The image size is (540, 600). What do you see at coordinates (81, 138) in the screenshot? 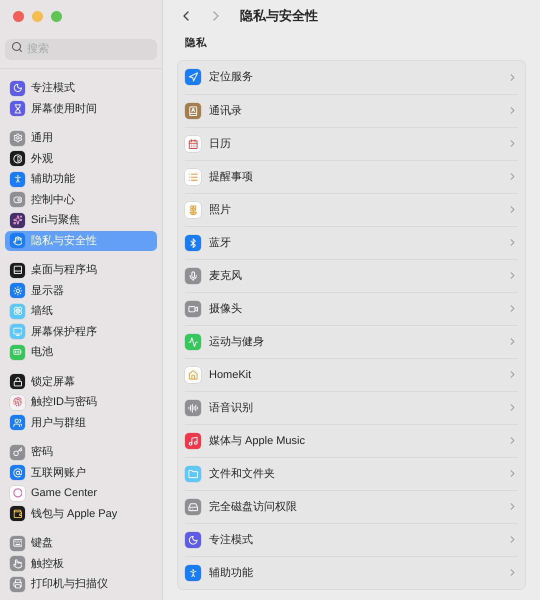
I see `sidebar-item: 通用` at bounding box center [81, 138].